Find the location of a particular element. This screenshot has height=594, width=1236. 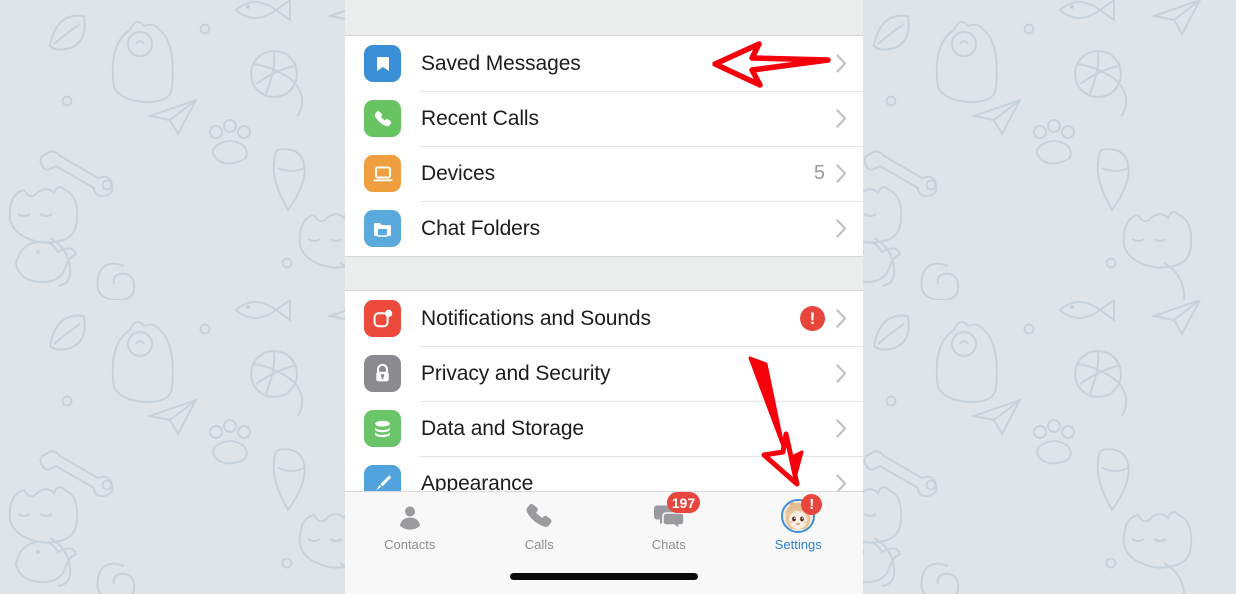

tab-label: Chats is located at coordinates (668, 544).